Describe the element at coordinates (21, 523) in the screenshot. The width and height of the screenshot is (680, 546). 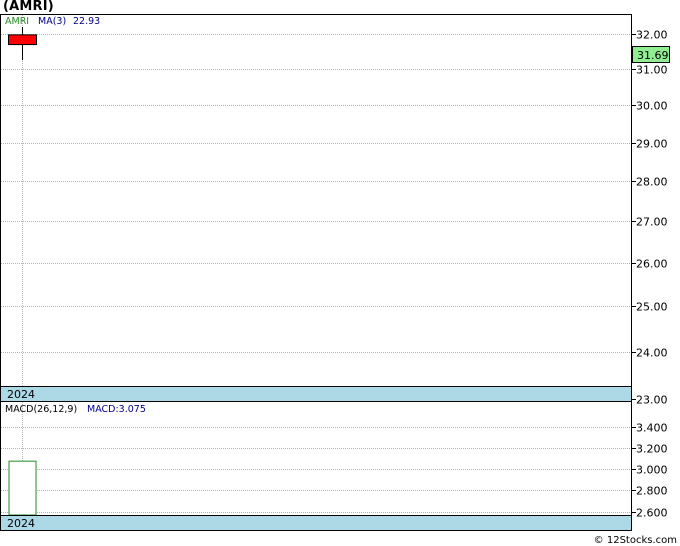
I see `macd-year-label: 2024` at that location.